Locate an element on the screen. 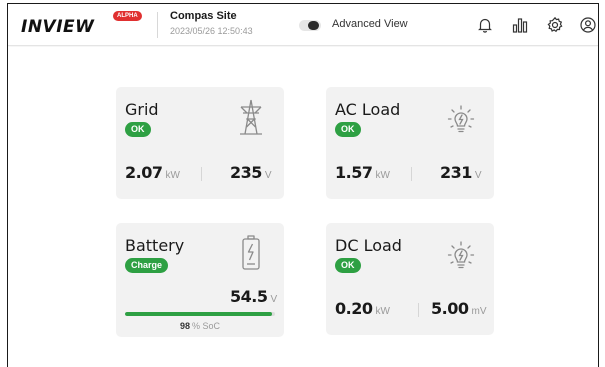 The width and height of the screenshot is (605, 367). ac-load-voltage-value: 231 V is located at coordinates (461, 172).